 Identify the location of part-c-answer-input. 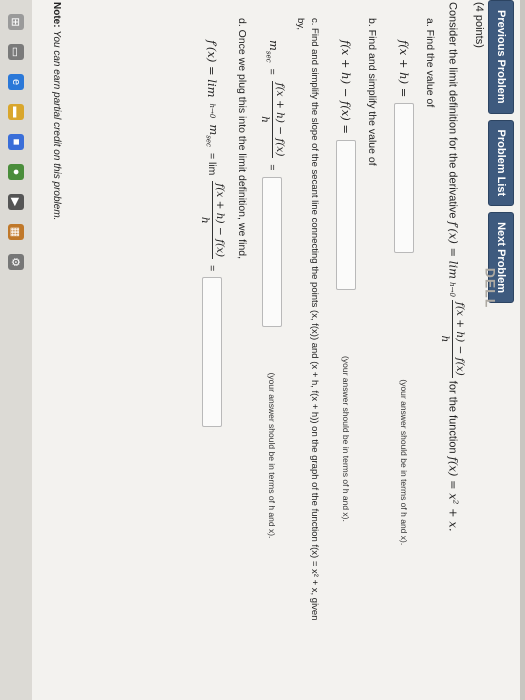
(272, 251).